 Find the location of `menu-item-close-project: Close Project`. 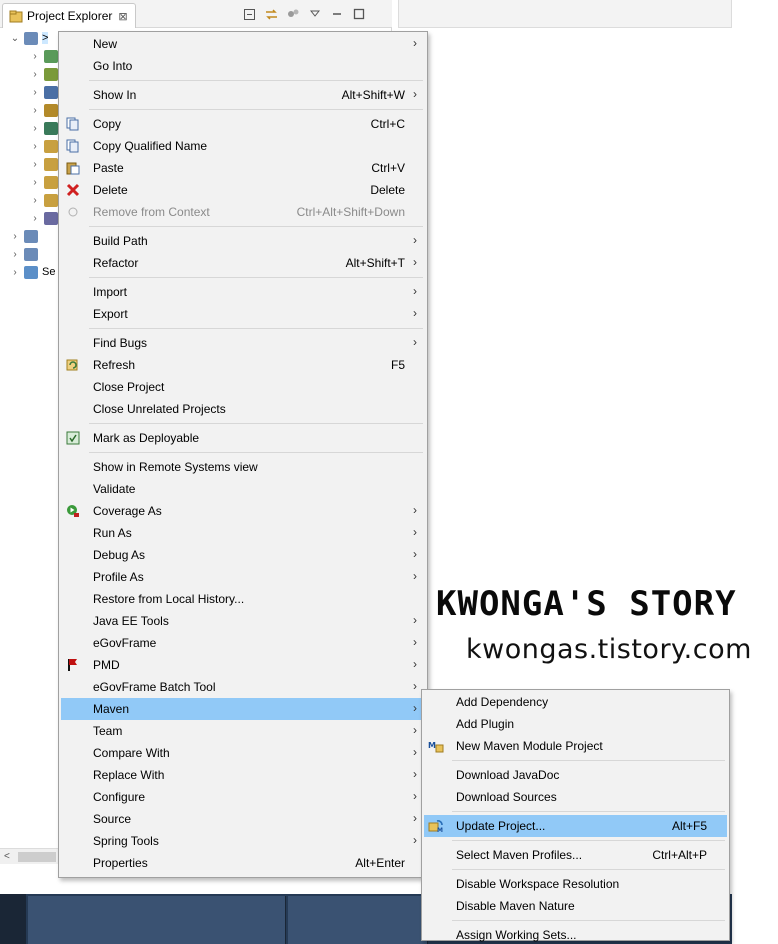

menu-item-close-project: Close Project is located at coordinates (243, 387).